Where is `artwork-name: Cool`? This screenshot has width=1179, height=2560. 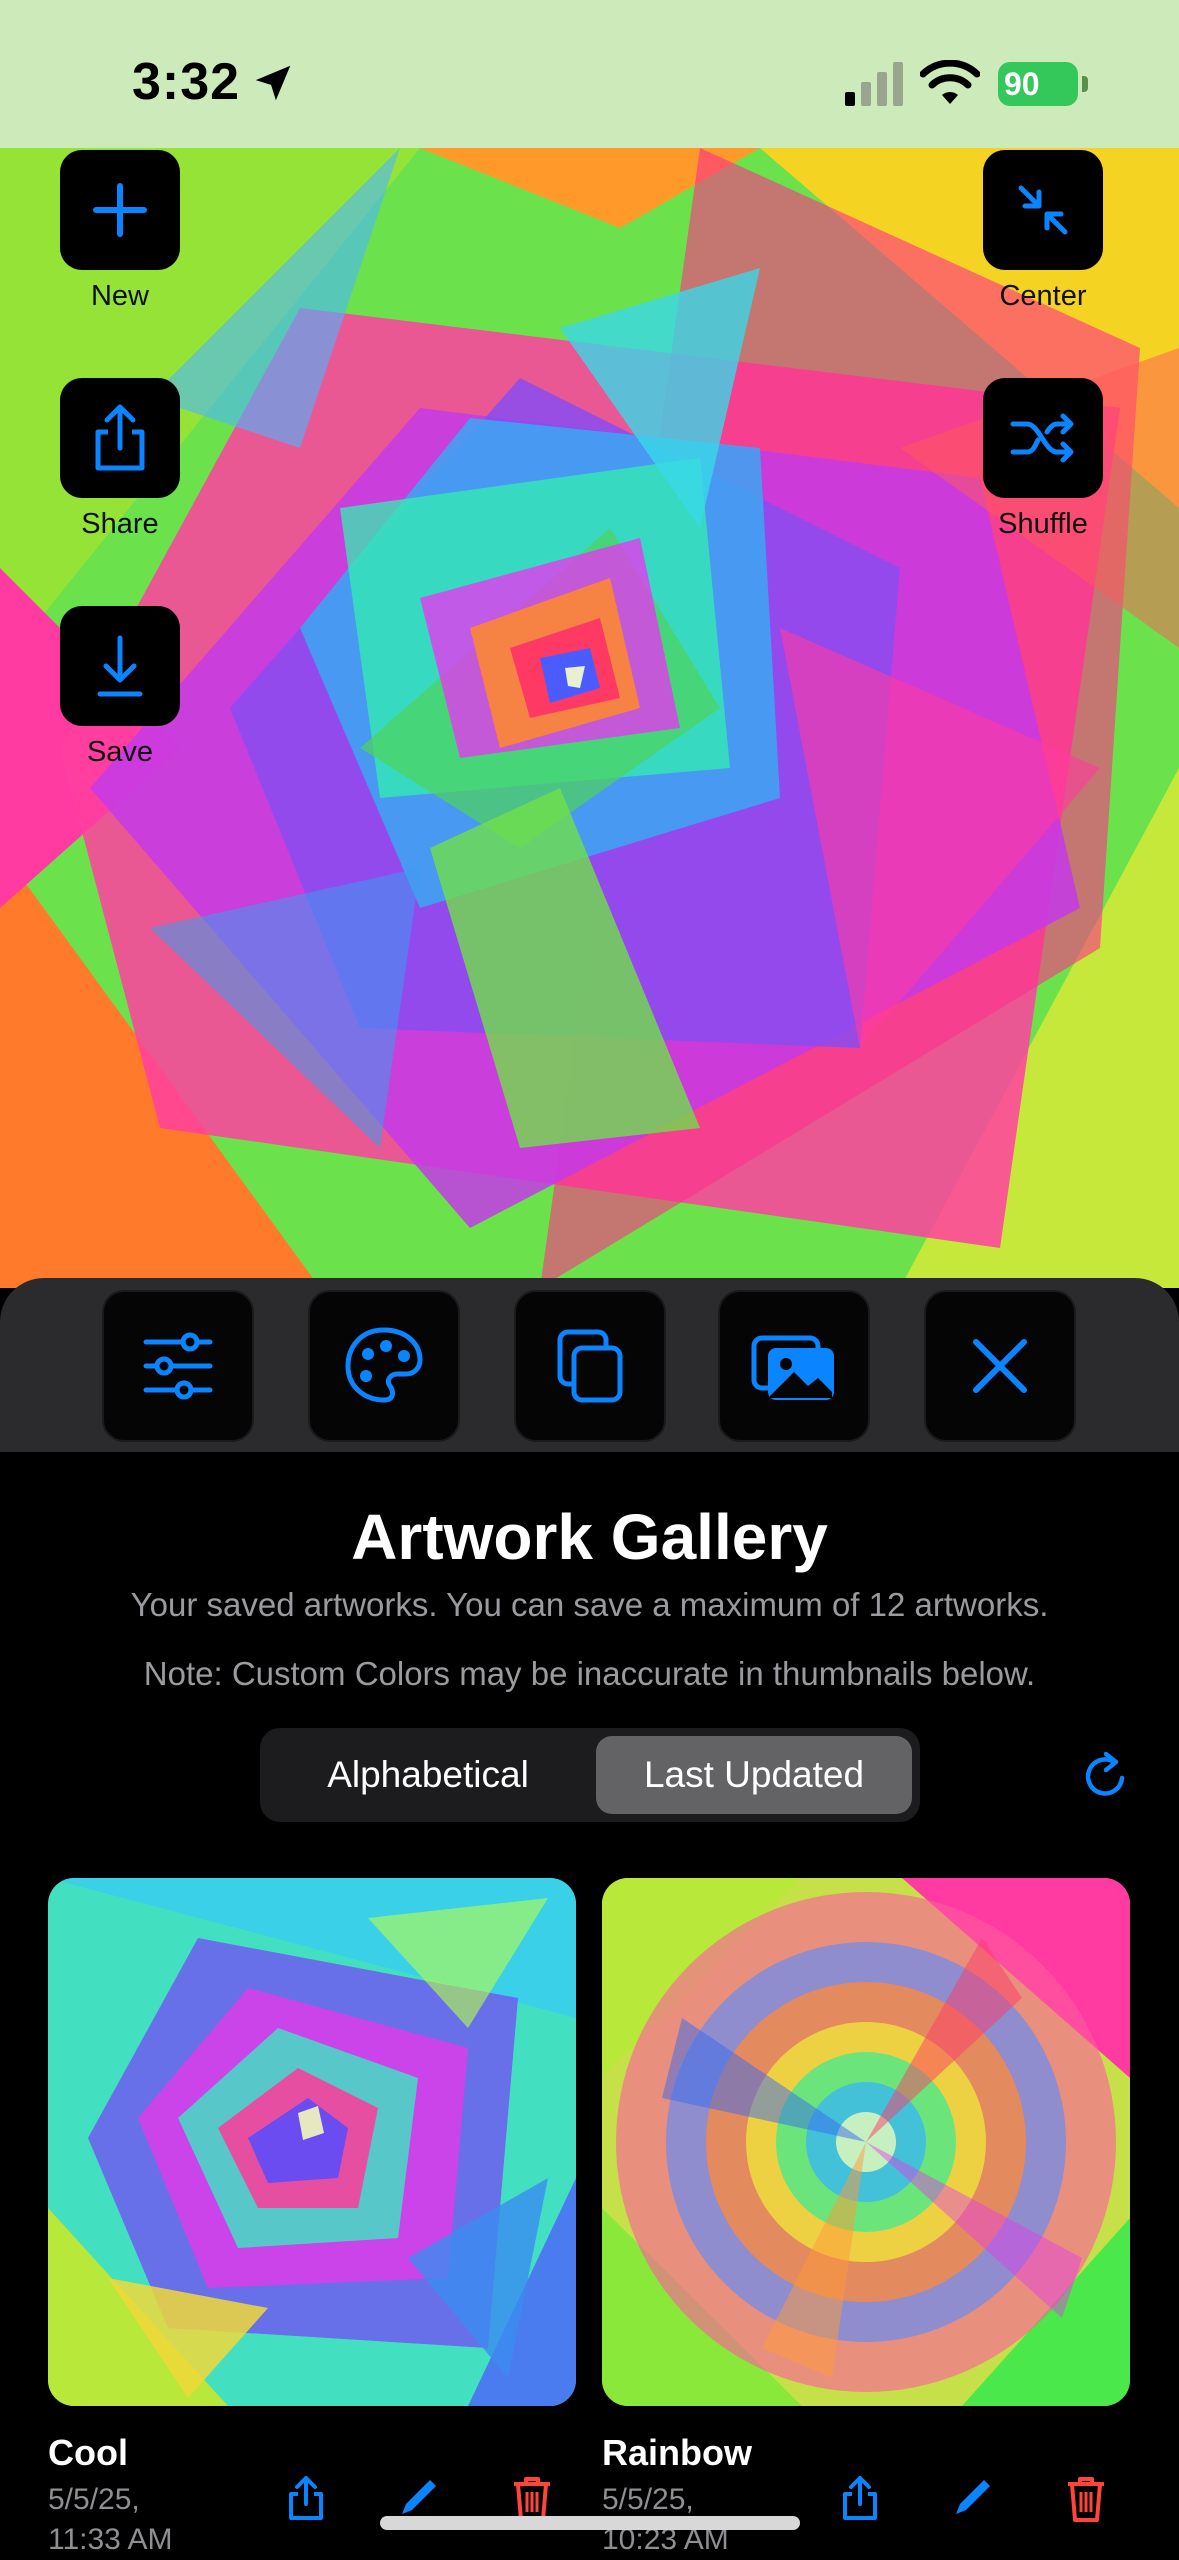 artwork-name: Cool is located at coordinates (88, 2452).